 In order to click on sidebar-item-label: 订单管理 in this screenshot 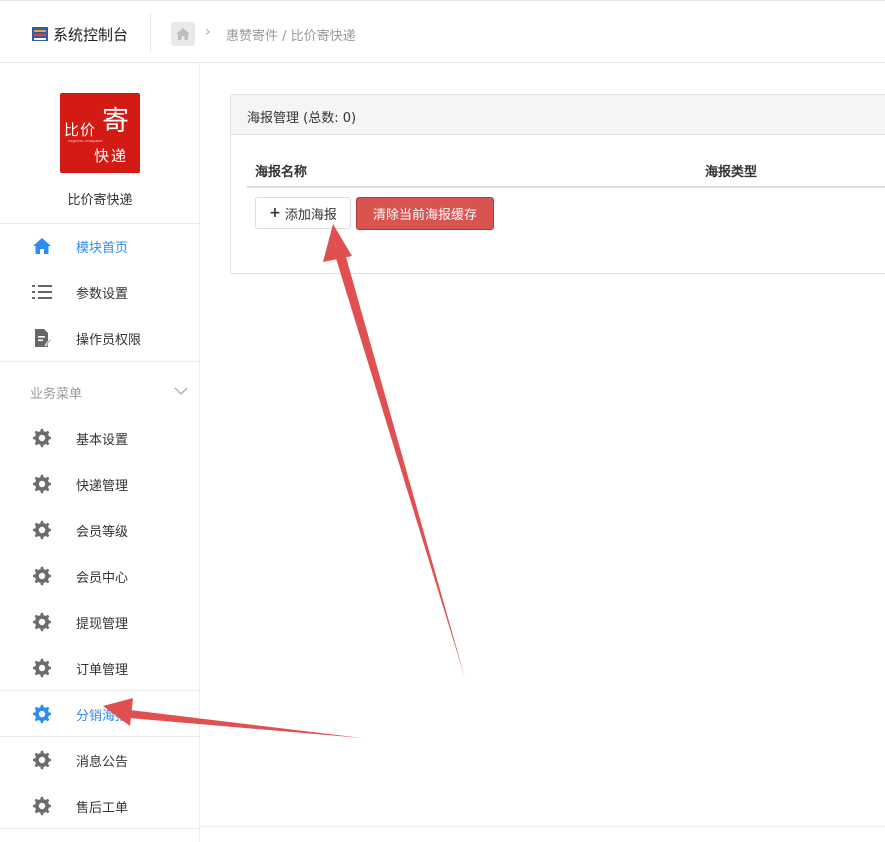, I will do `click(102, 670)`.